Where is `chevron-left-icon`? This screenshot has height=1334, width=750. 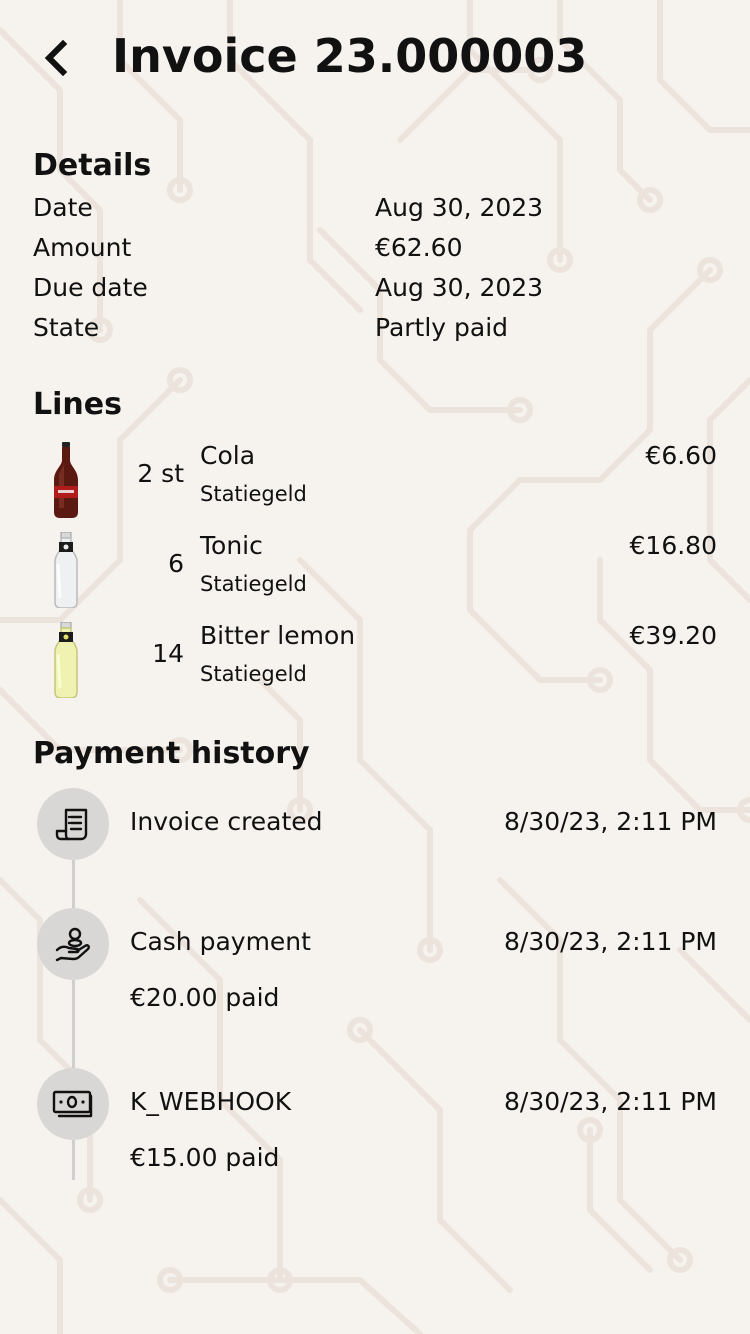
chevron-left-icon is located at coordinates (56, 58).